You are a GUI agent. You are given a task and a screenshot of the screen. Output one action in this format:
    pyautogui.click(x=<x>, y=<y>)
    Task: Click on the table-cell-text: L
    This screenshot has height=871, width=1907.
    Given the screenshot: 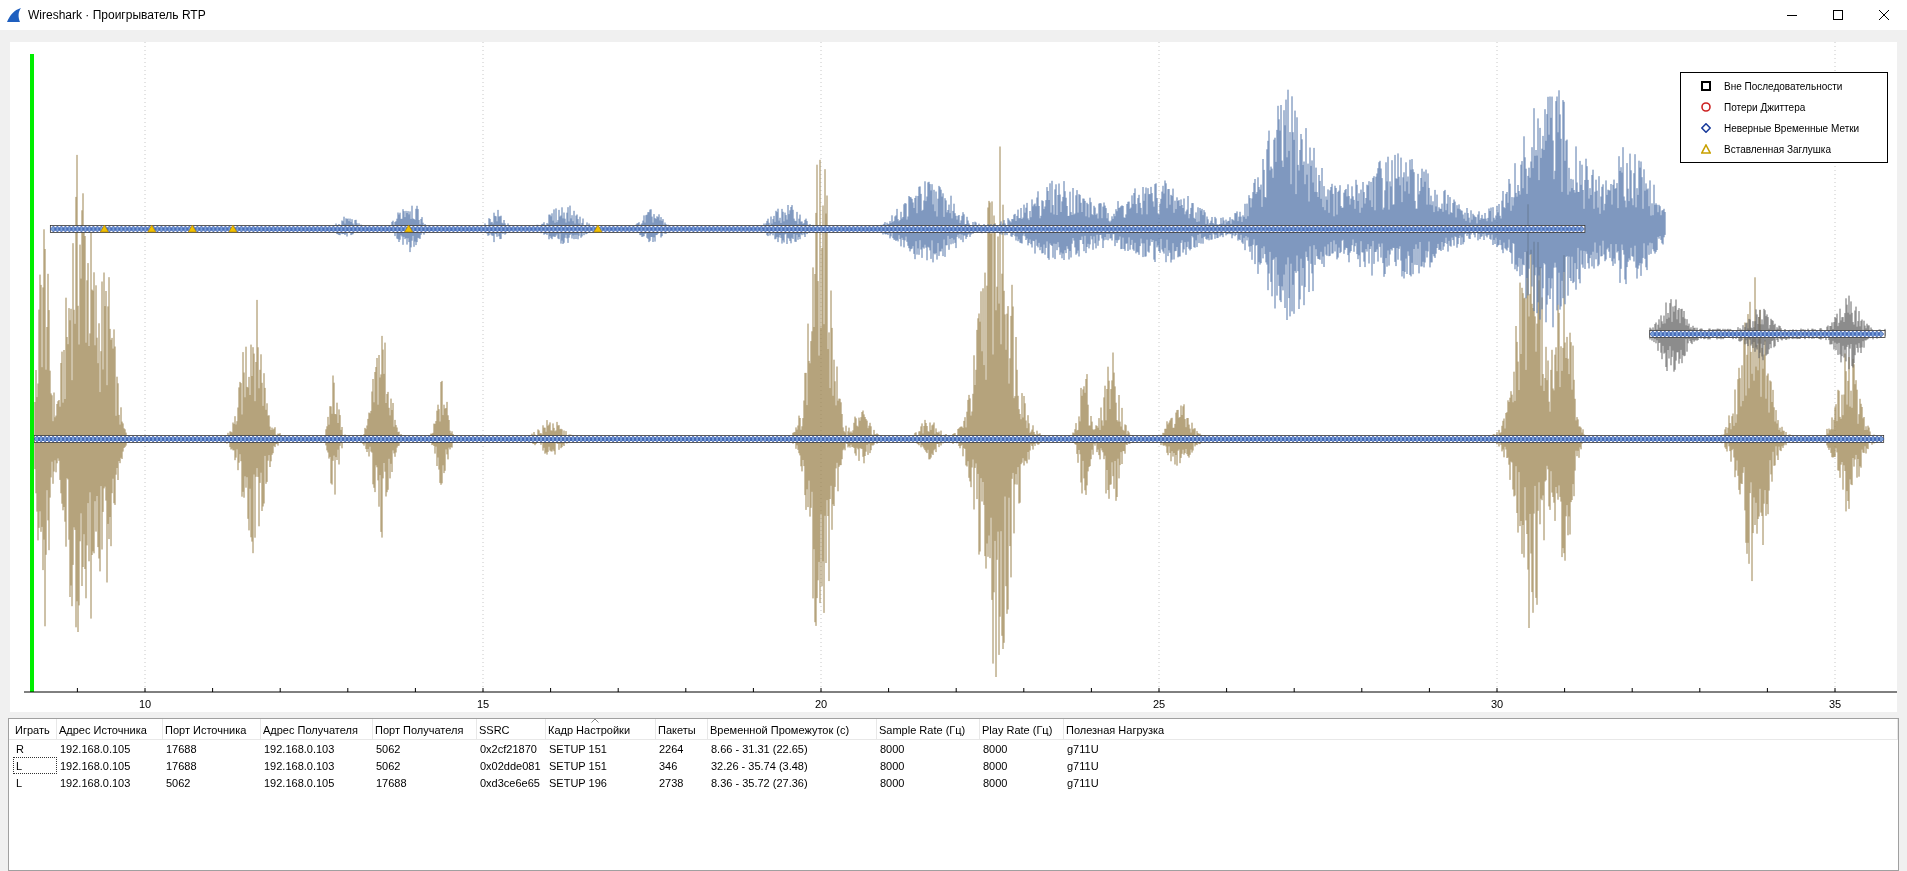 What is the action you would take?
    pyautogui.click(x=19, y=783)
    